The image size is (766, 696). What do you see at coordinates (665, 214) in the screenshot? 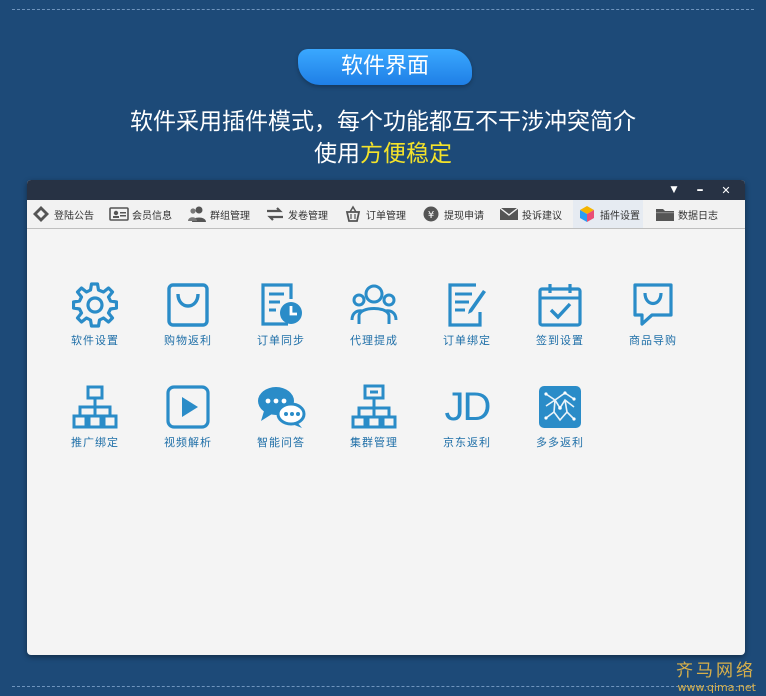
I see `folder-log-icon` at bounding box center [665, 214].